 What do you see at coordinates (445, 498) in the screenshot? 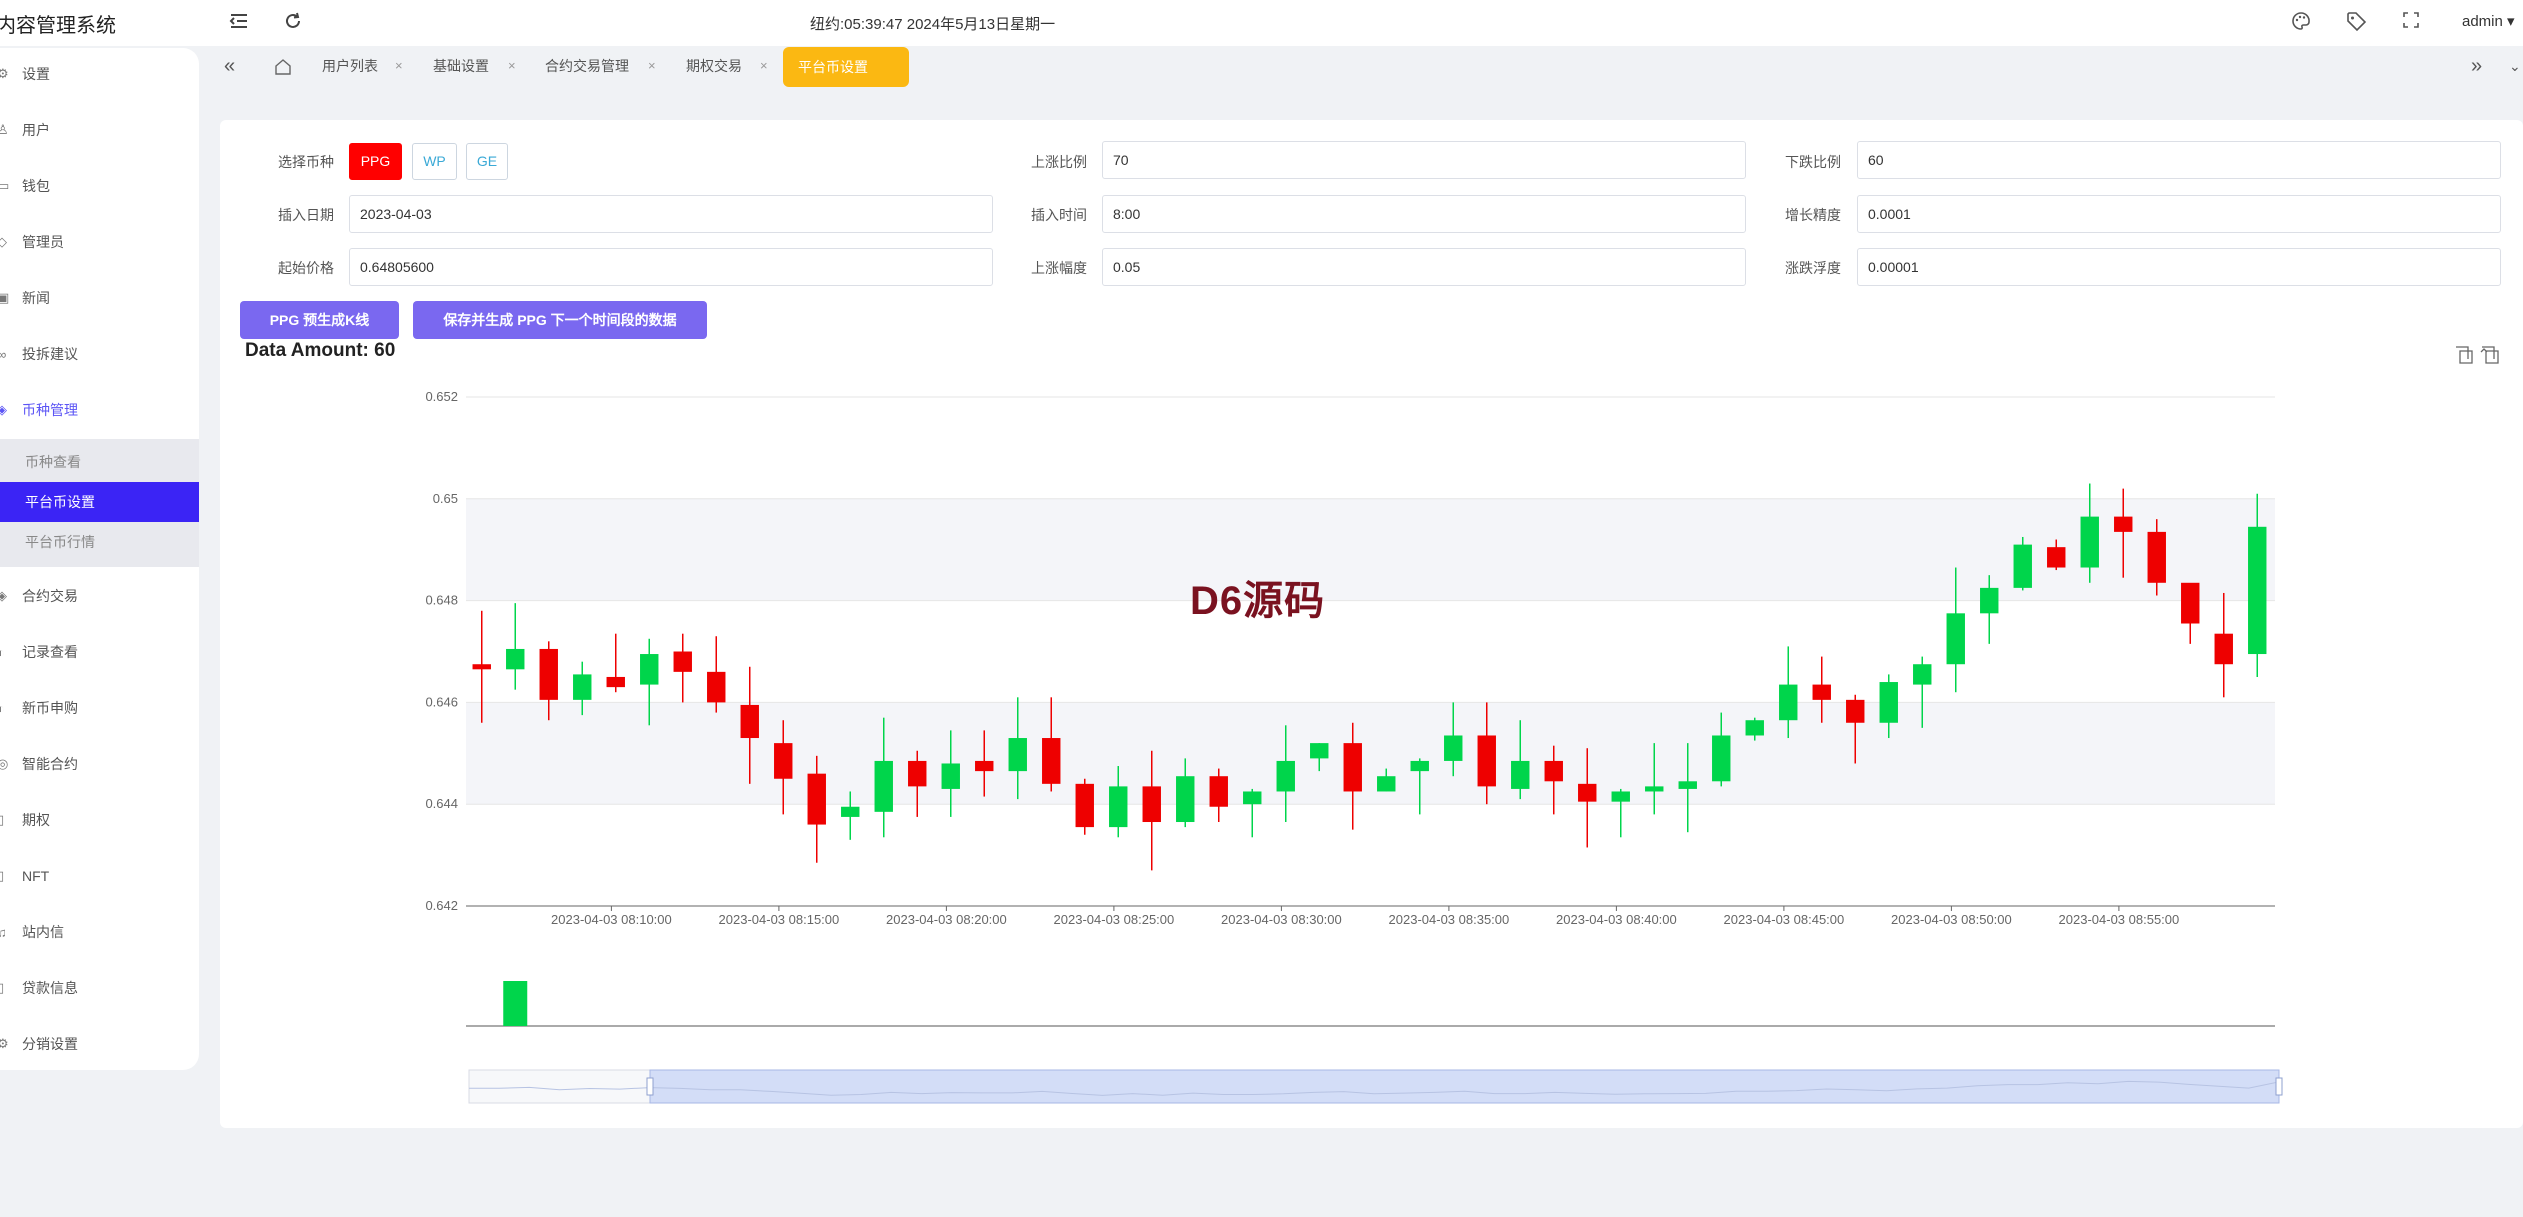
I see `y-tick-label: 0.65` at bounding box center [445, 498].